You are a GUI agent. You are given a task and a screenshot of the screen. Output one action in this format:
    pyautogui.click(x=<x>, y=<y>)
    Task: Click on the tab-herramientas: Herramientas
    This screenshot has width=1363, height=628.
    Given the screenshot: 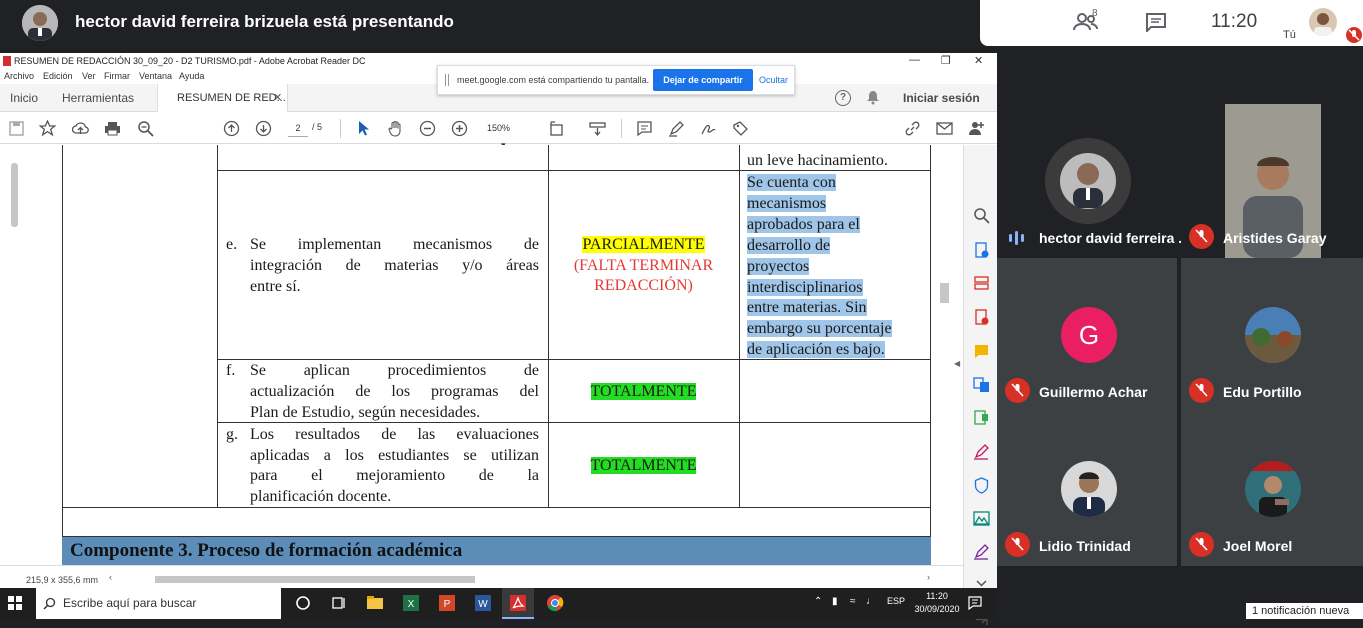 What is the action you would take?
    pyautogui.click(x=98, y=98)
    